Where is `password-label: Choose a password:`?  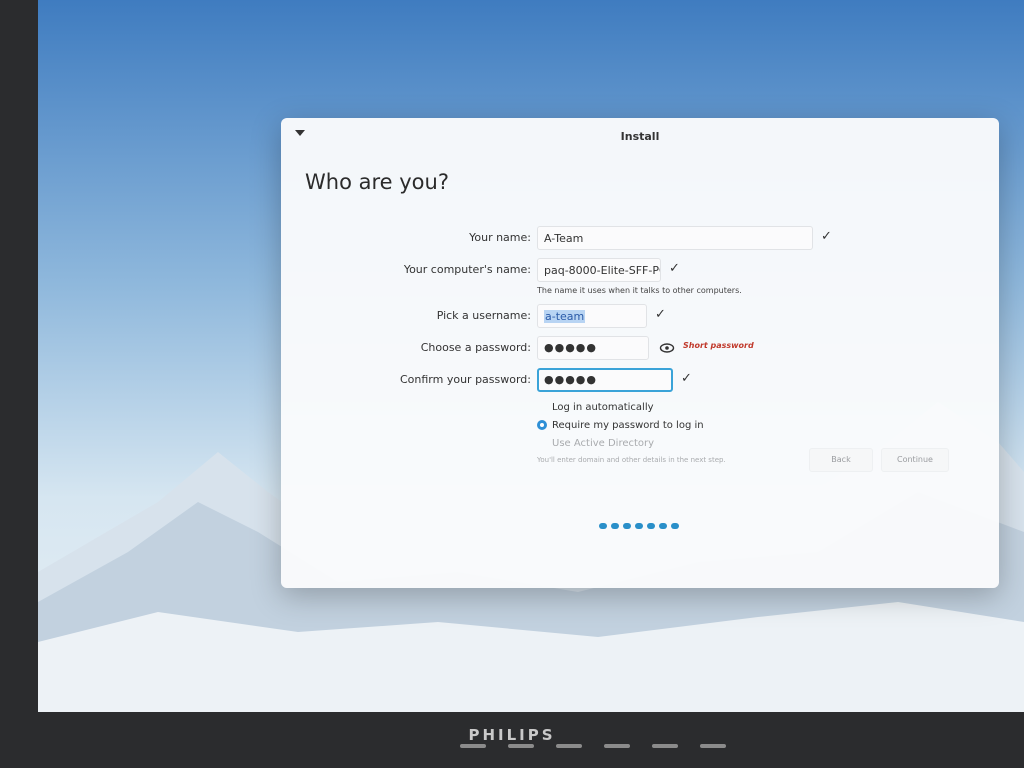
password-label: Choose a password: is located at coordinates (475, 347).